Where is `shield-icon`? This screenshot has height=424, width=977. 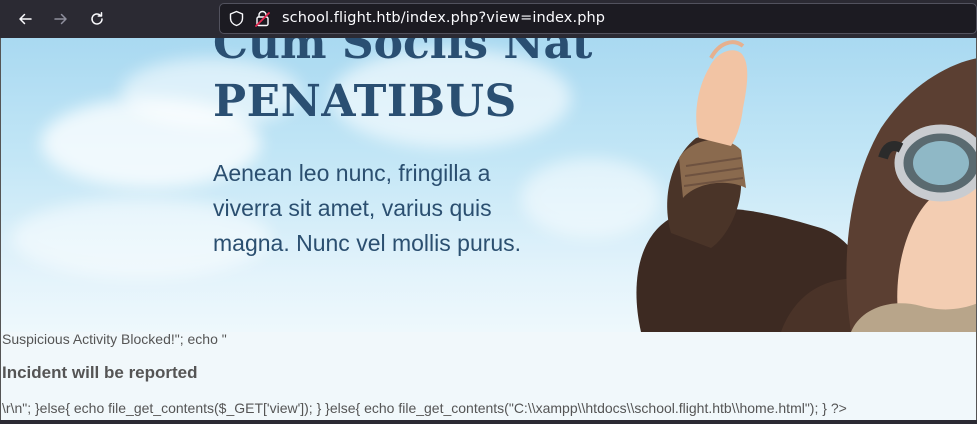 shield-icon is located at coordinates (236, 18).